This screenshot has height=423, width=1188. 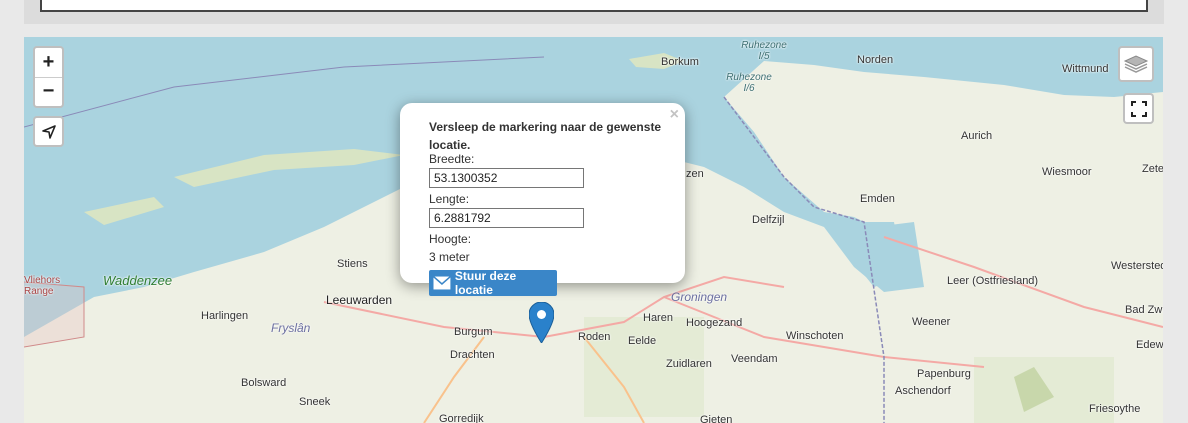 I want to click on place-label: Groningen, so click(x=699, y=297).